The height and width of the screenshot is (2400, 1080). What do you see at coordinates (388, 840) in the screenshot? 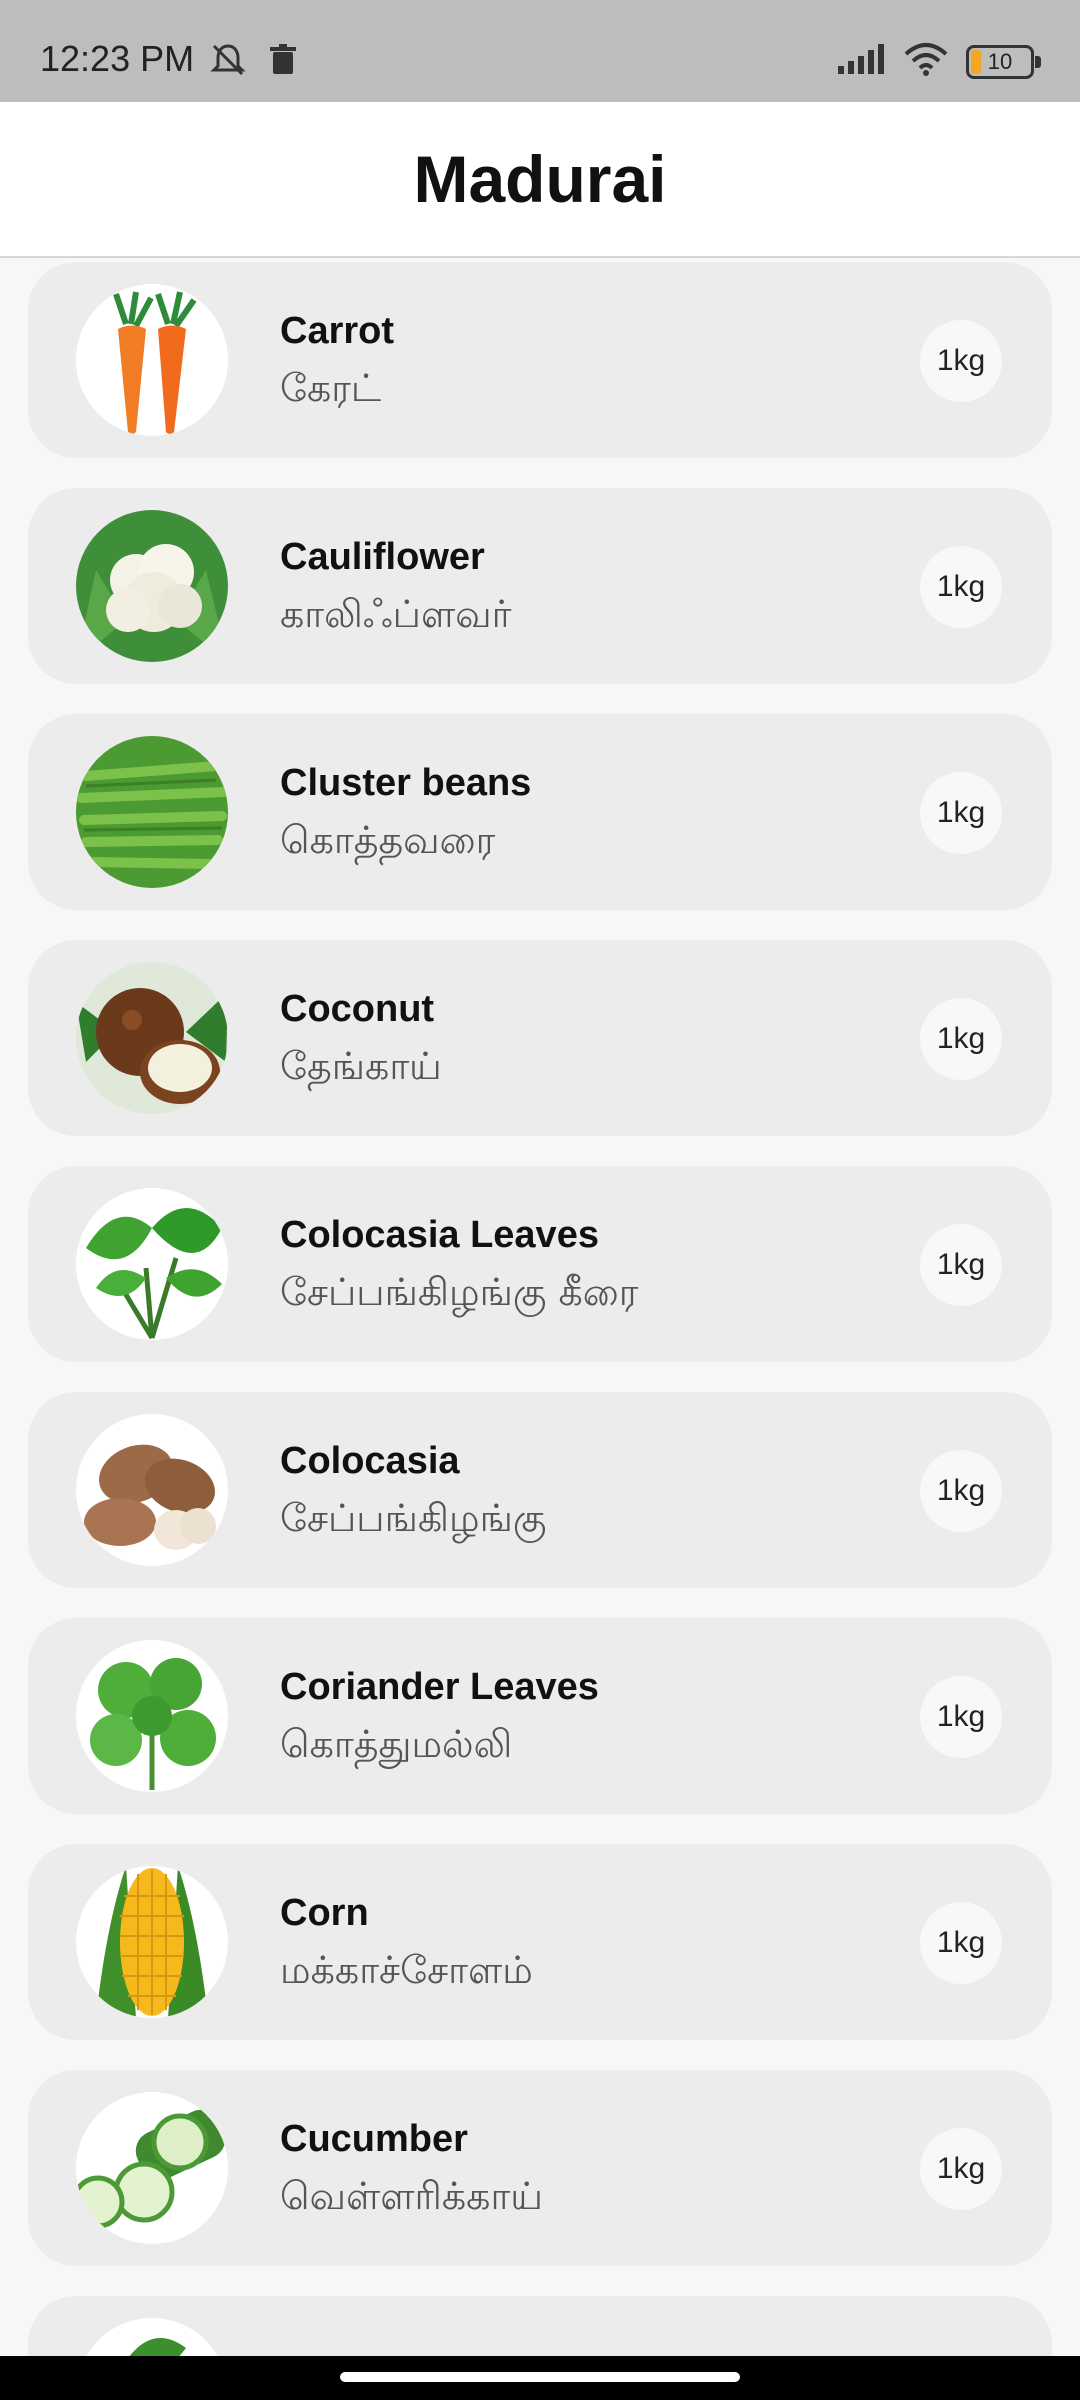
I see `item-name-ta: கொத்தவரை` at bounding box center [388, 840].